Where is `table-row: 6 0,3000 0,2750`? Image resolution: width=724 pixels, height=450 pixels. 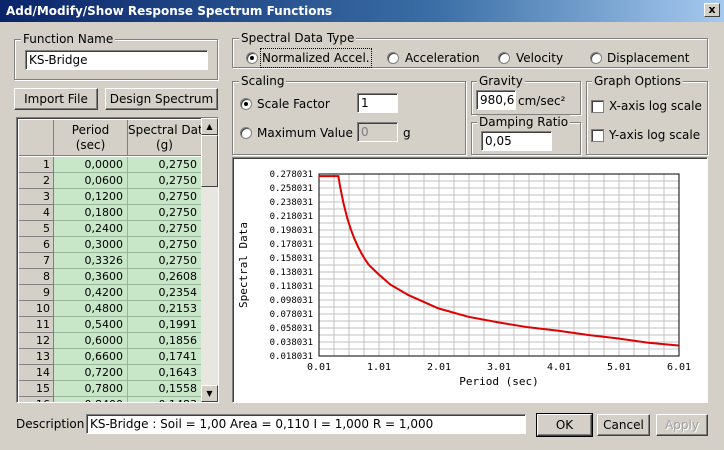 table-row: 6 0,3000 0,2750 is located at coordinates (110, 245).